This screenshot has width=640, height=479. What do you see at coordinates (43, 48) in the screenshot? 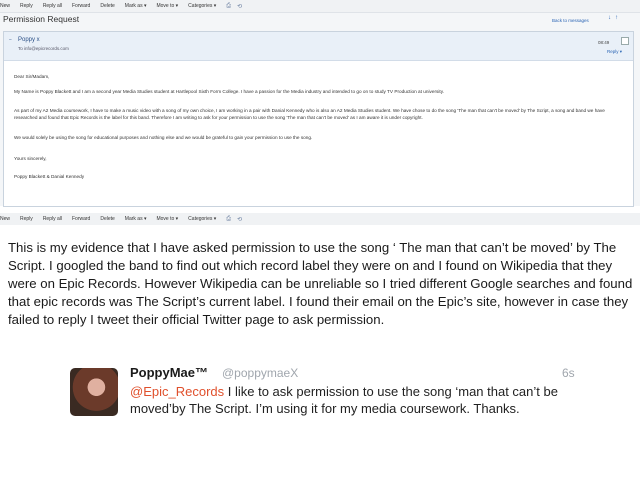
I see `recipient-line: To info@epicrecords.com` at bounding box center [43, 48].